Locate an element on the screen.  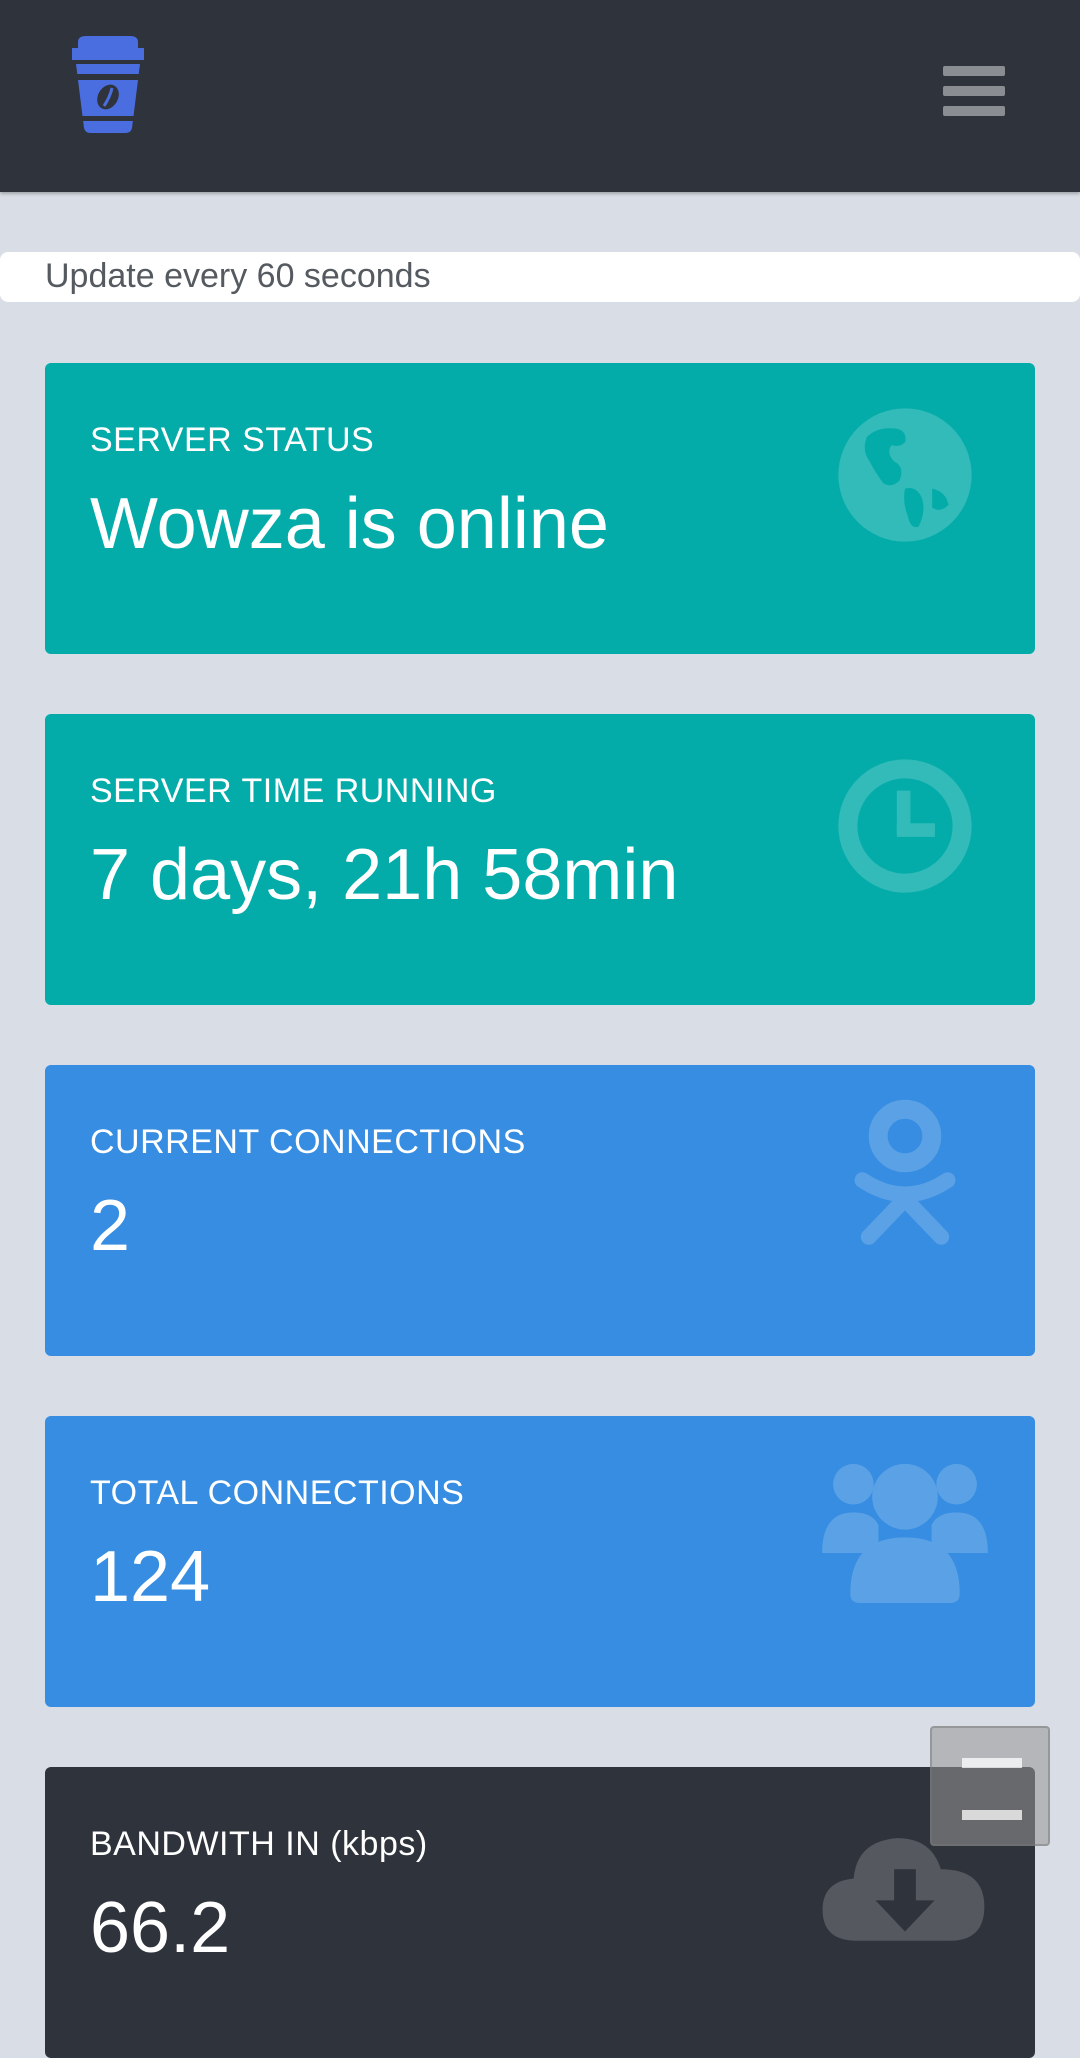
scroll-toggle-button is located at coordinates (990, 1786).